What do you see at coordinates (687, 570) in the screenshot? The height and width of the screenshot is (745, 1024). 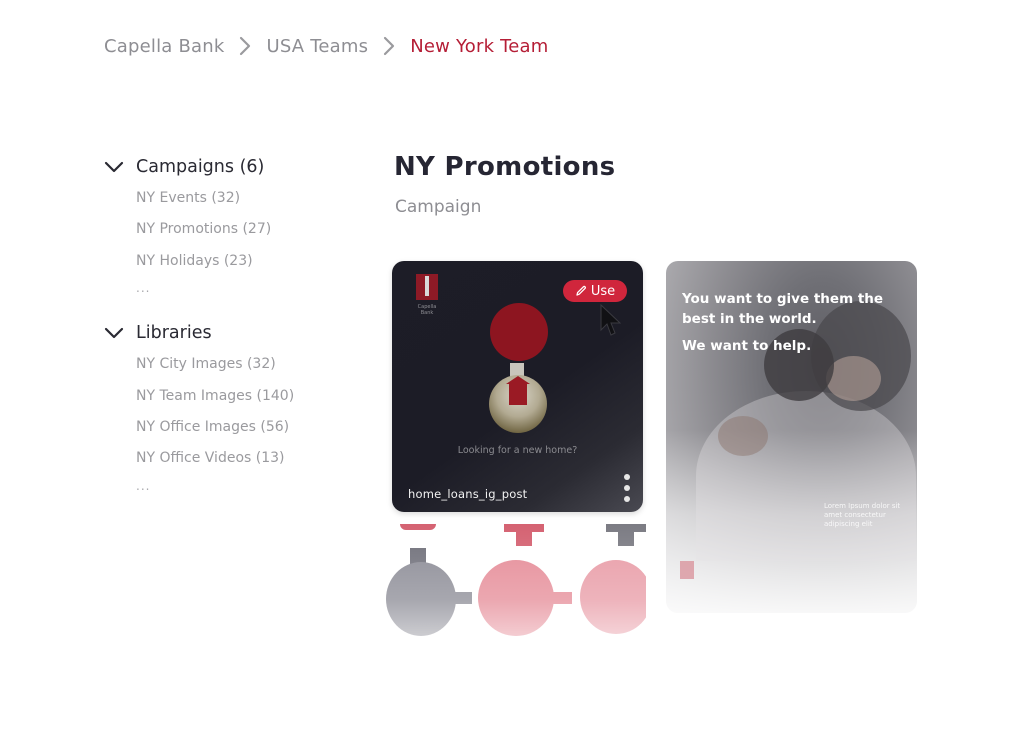 I see `brand-logo` at bounding box center [687, 570].